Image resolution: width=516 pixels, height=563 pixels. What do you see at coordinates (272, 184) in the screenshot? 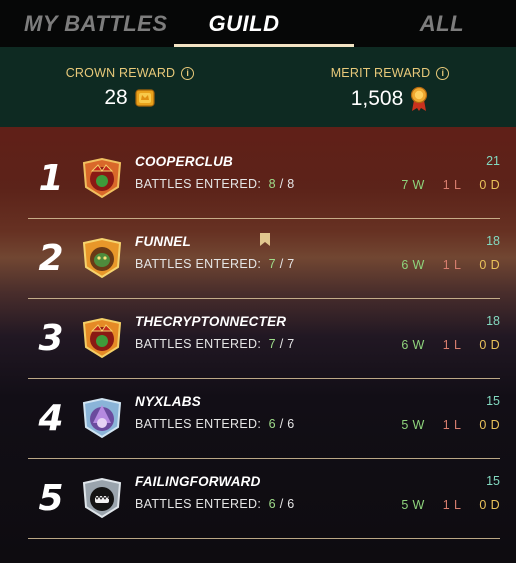
I see `battles-entered-count: 8` at bounding box center [272, 184].